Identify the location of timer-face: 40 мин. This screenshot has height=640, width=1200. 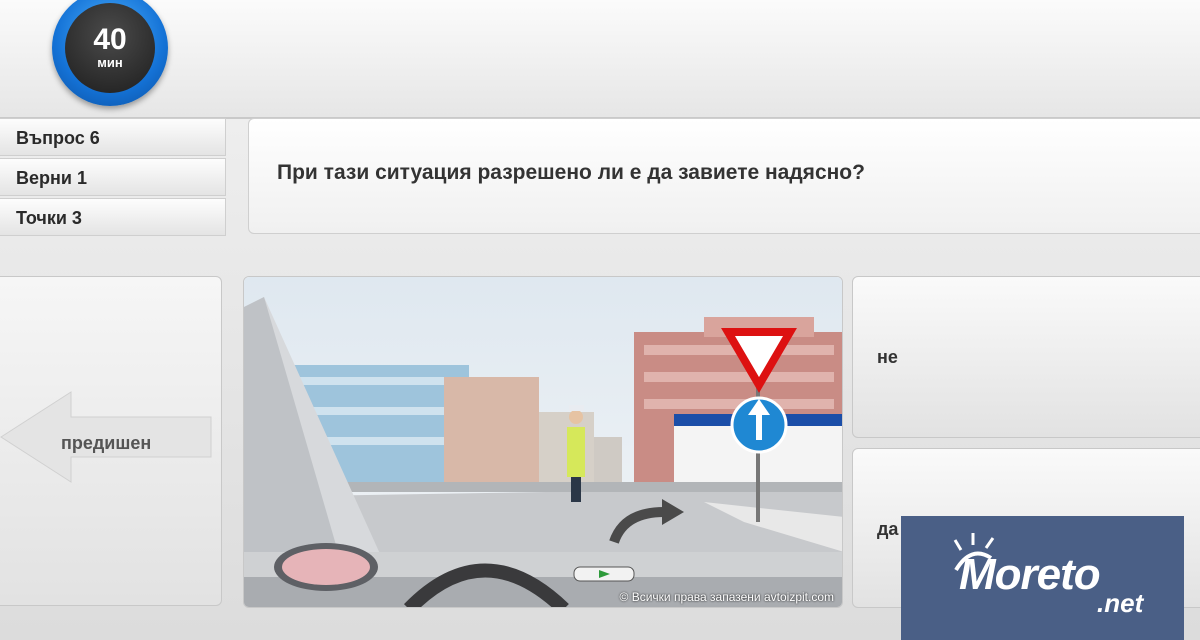
(110, 48).